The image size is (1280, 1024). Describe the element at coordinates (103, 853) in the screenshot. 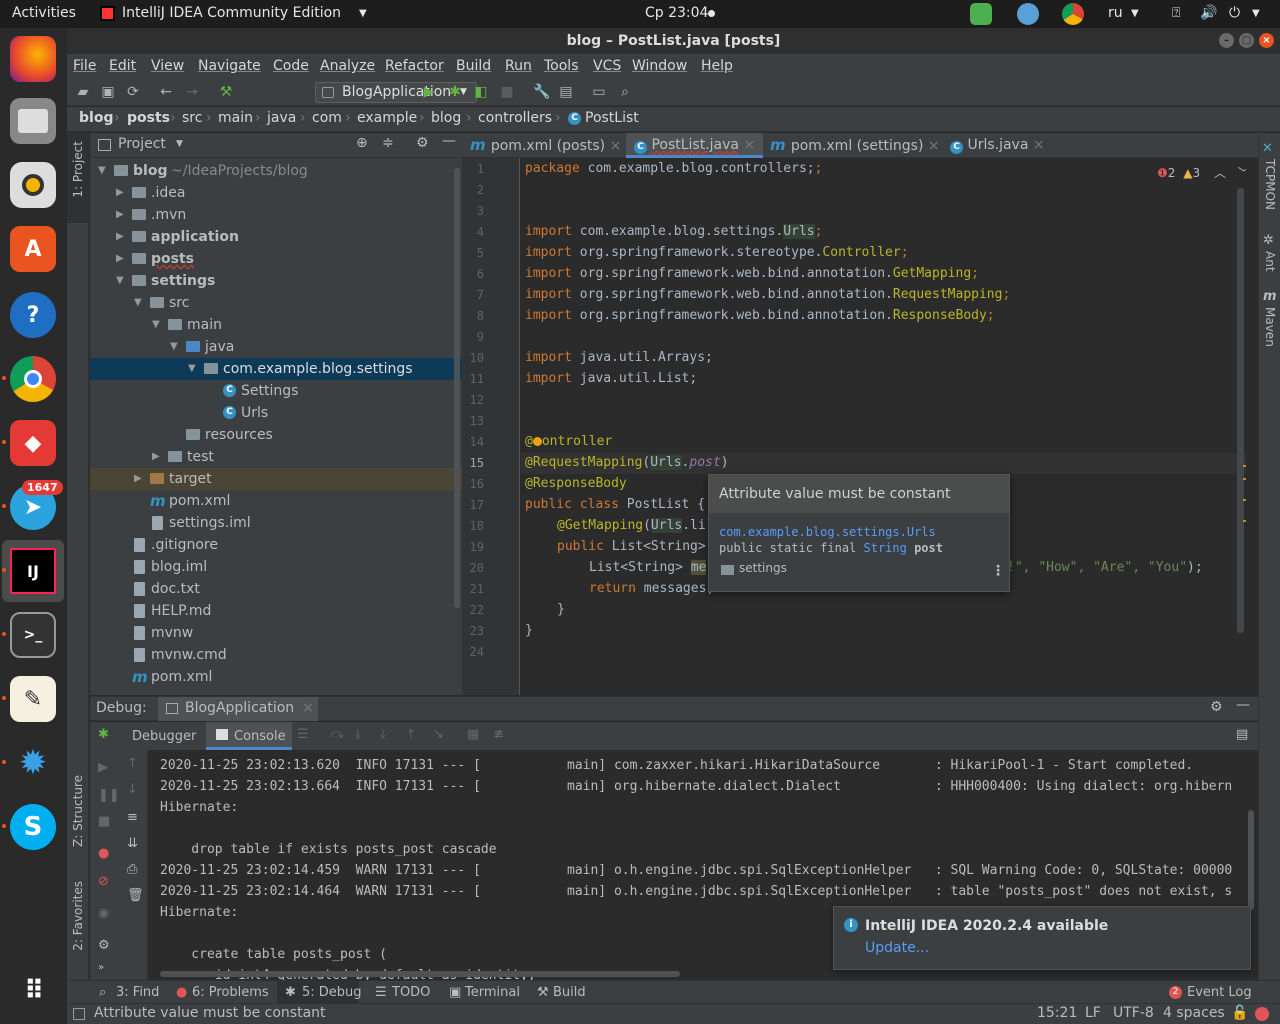

I see `view-breakpoints-icon: ●` at that location.